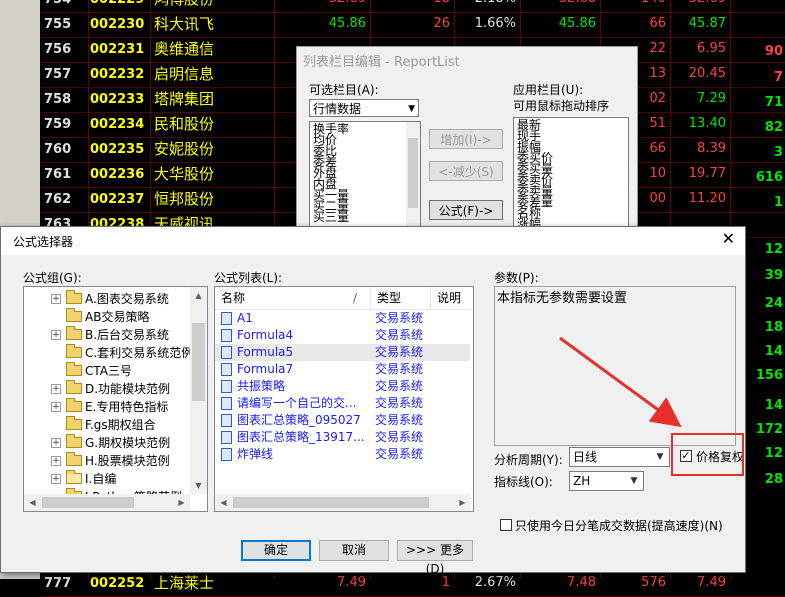 The width and height of the screenshot is (785, 597). I want to click on annotation-arrow, so click(620, 382).